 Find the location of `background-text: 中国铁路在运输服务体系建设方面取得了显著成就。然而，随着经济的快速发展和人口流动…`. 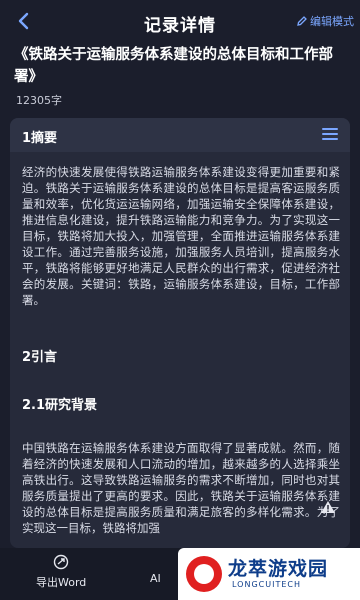

background-text: 中国铁路在运输服务体系建设方面取得了显著成就。然而，随着经济的快速发展和人口流动… is located at coordinates (181, 488).